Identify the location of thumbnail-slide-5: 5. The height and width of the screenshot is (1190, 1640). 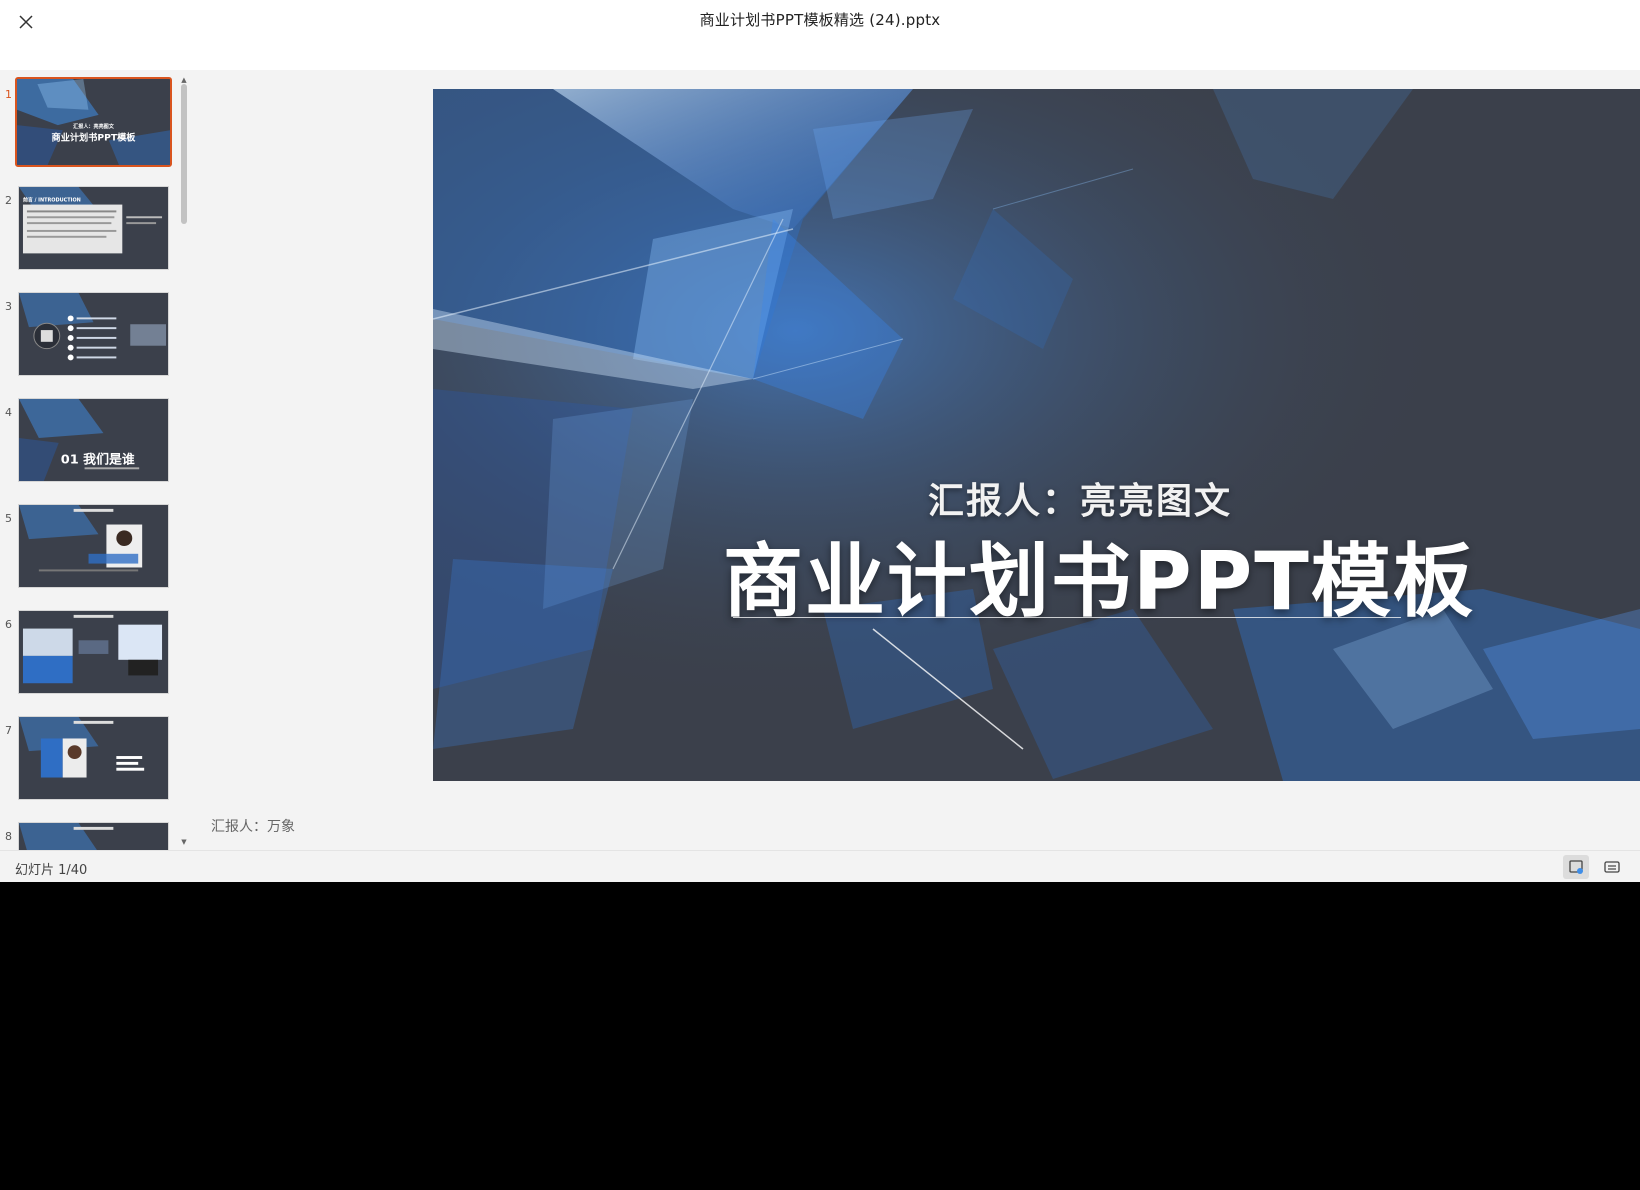
(90, 546).